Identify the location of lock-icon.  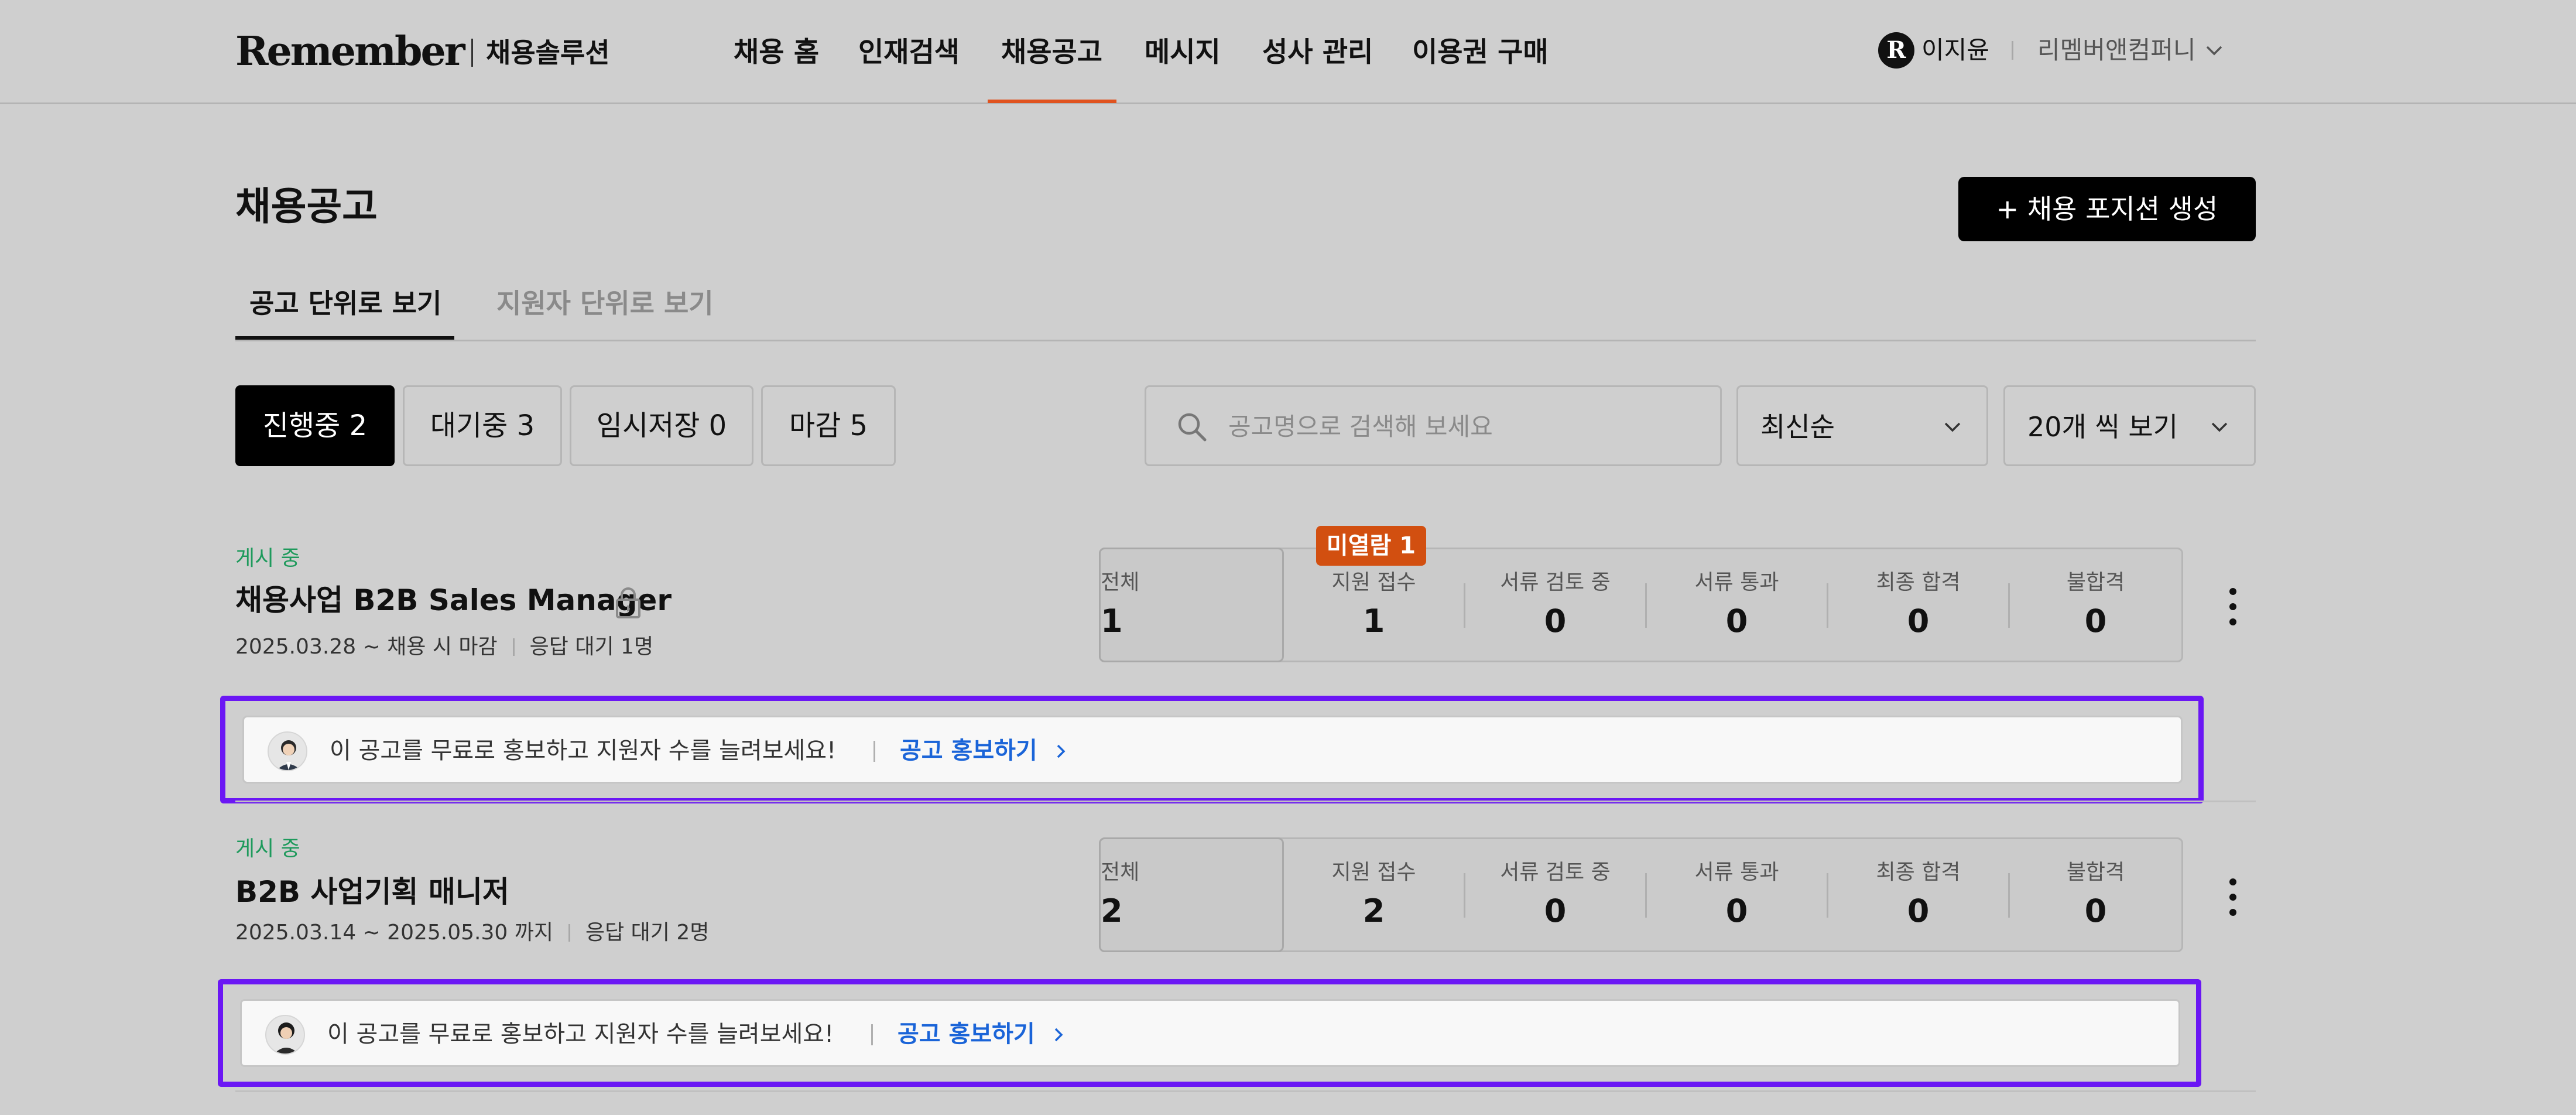
(628, 602).